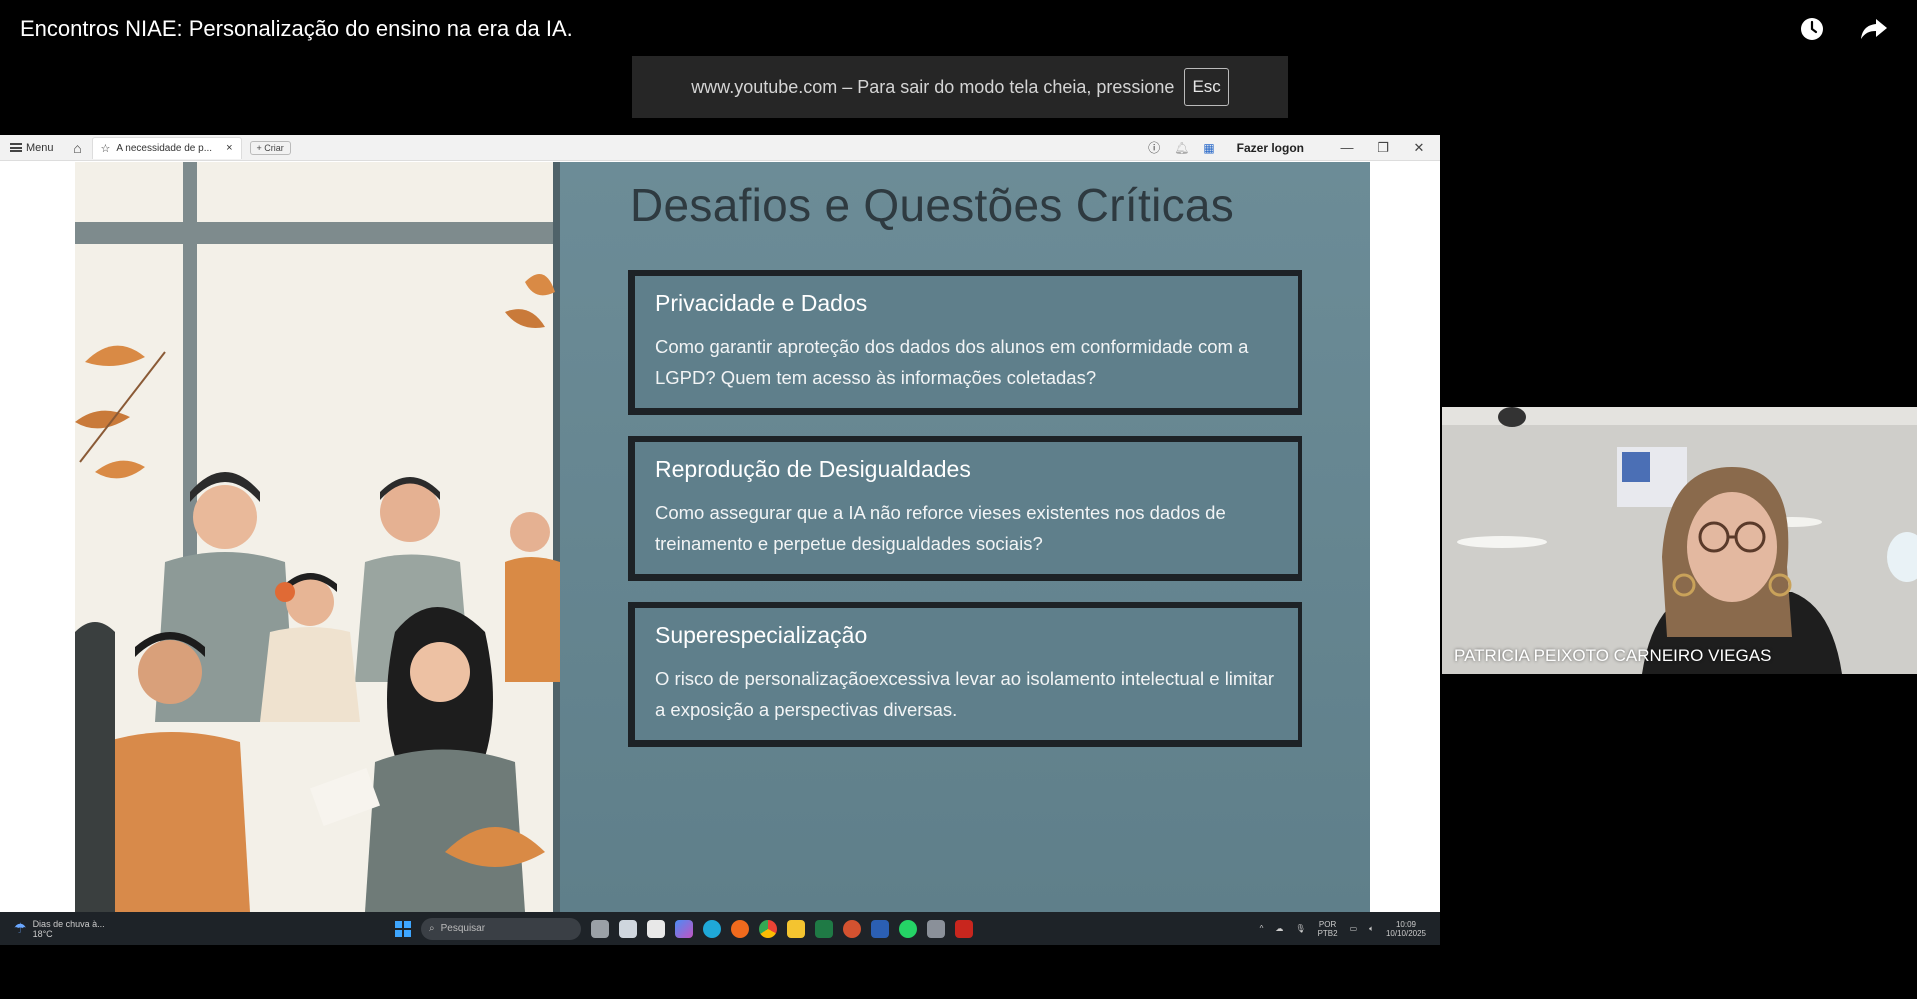 Image resolution: width=1917 pixels, height=999 pixels. What do you see at coordinates (105, 148) in the screenshot?
I see `star-icon: ☆` at bounding box center [105, 148].